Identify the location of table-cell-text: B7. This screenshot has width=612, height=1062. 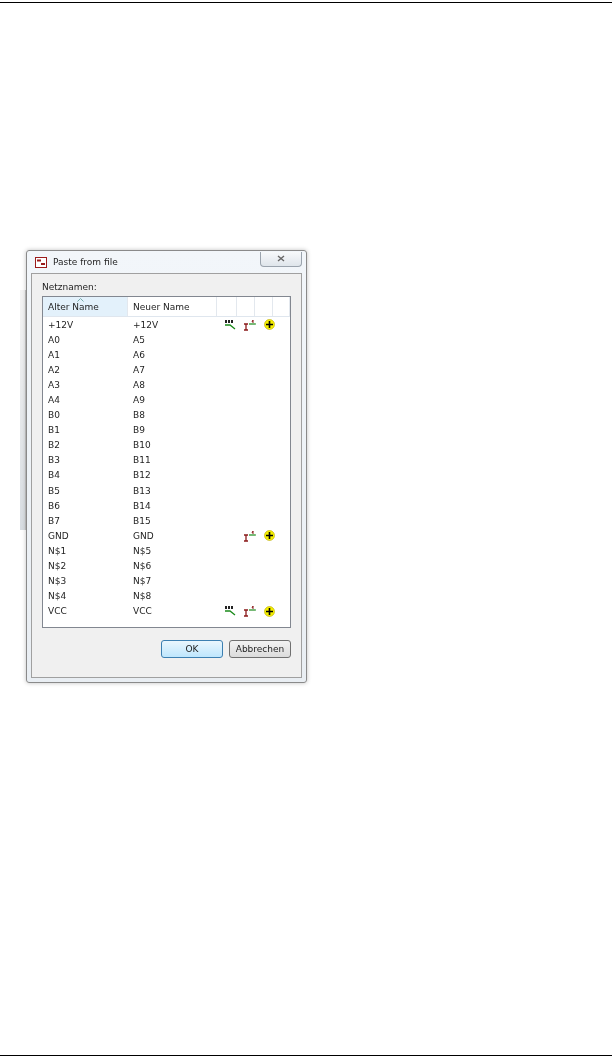
(54, 520).